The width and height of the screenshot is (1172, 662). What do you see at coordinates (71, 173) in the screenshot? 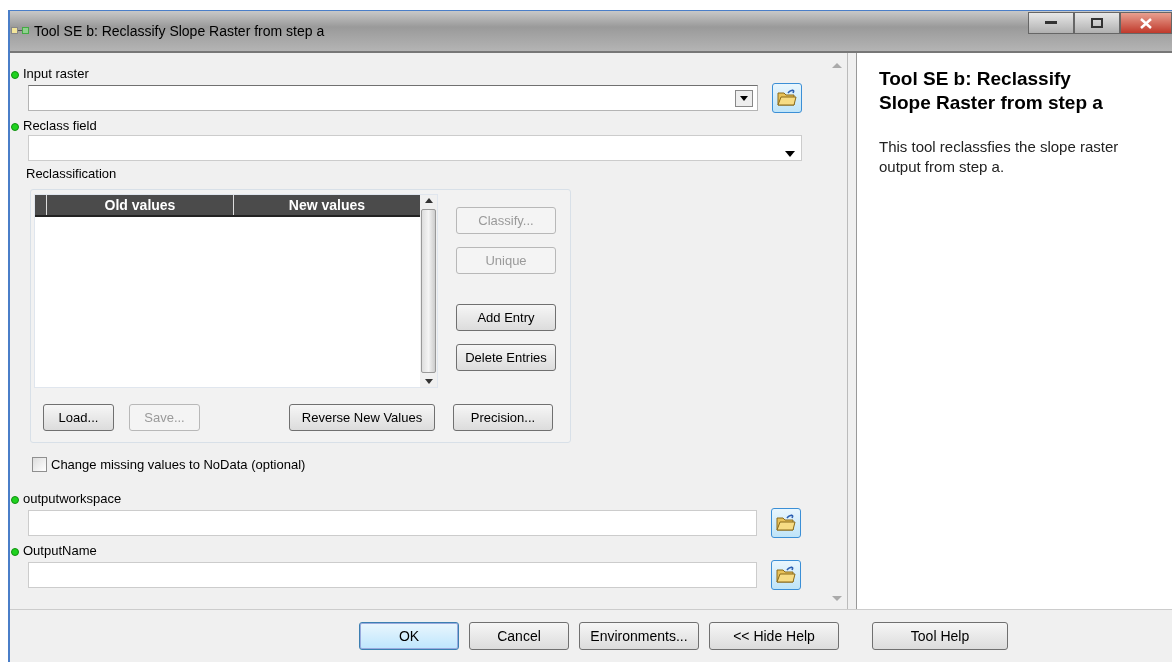
I see `parameter-label: Reclassification` at bounding box center [71, 173].